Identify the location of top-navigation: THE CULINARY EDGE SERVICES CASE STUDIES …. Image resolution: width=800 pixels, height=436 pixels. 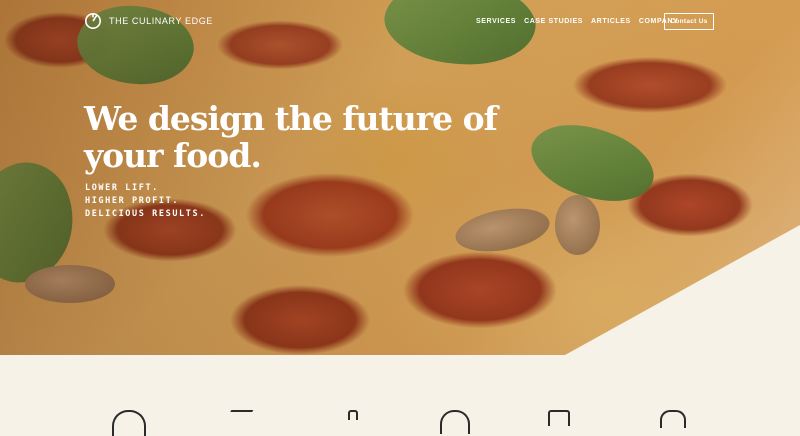
(400, 22).